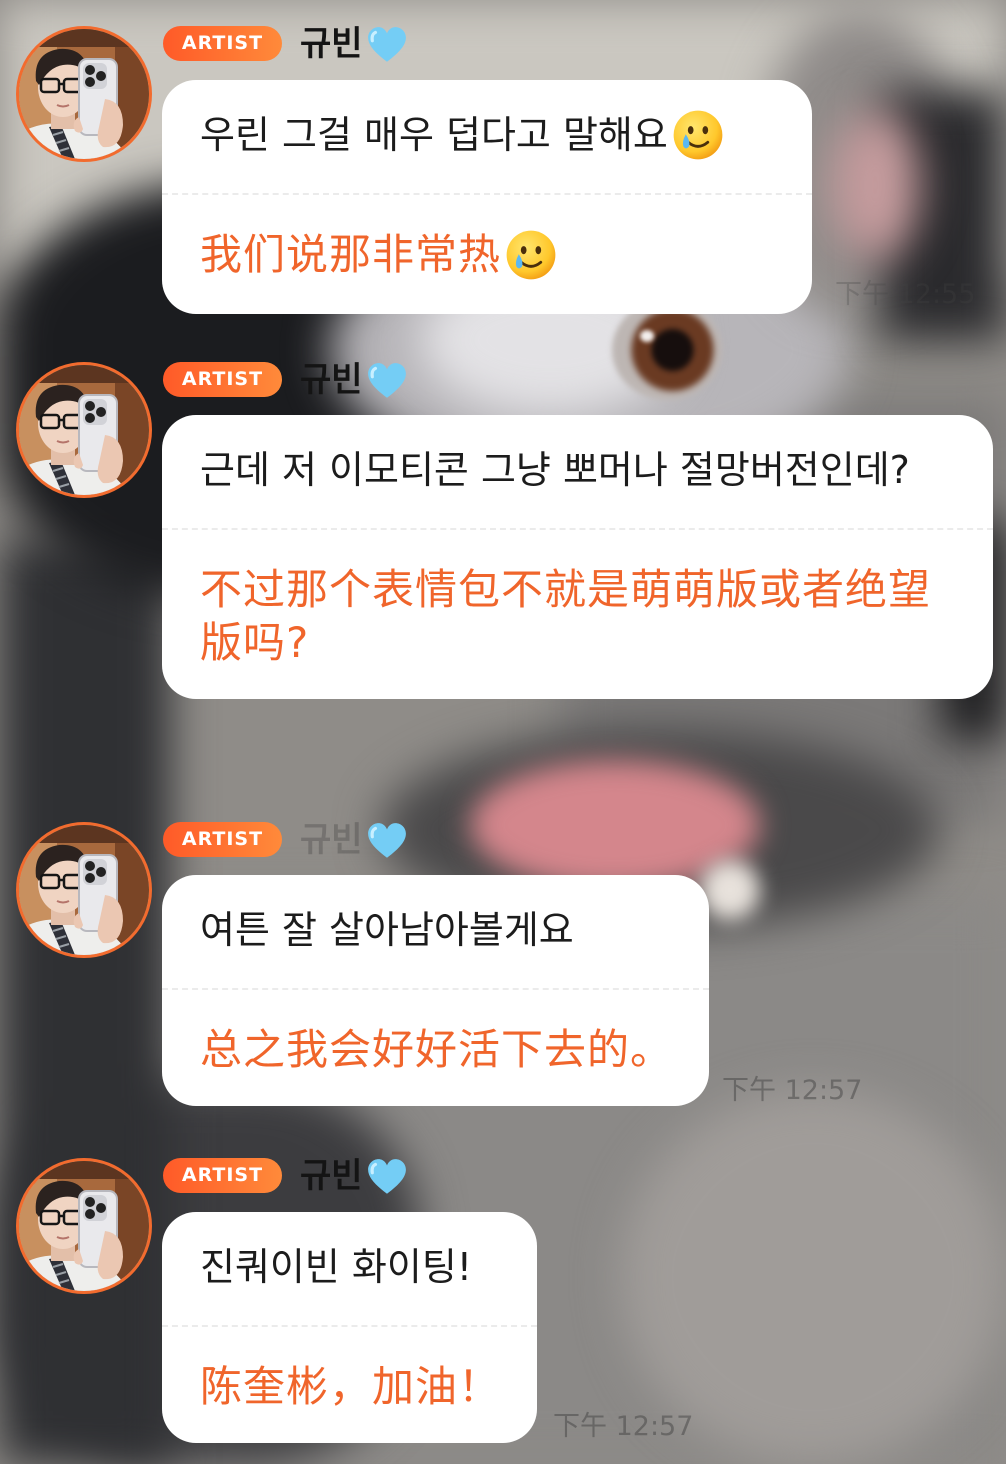  Describe the element at coordinates (905, 294) in the screenshot. I see `message-timestamp: 下午 12:55` at that location.